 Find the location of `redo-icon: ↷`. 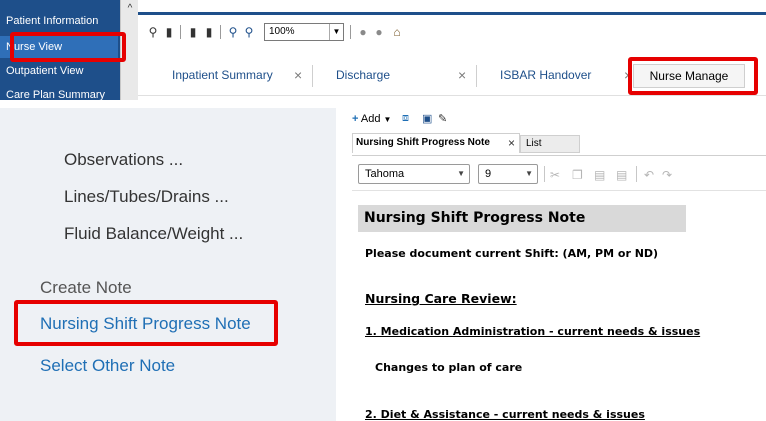

redo-icon: ↷ is located at coordinates (667, 175).